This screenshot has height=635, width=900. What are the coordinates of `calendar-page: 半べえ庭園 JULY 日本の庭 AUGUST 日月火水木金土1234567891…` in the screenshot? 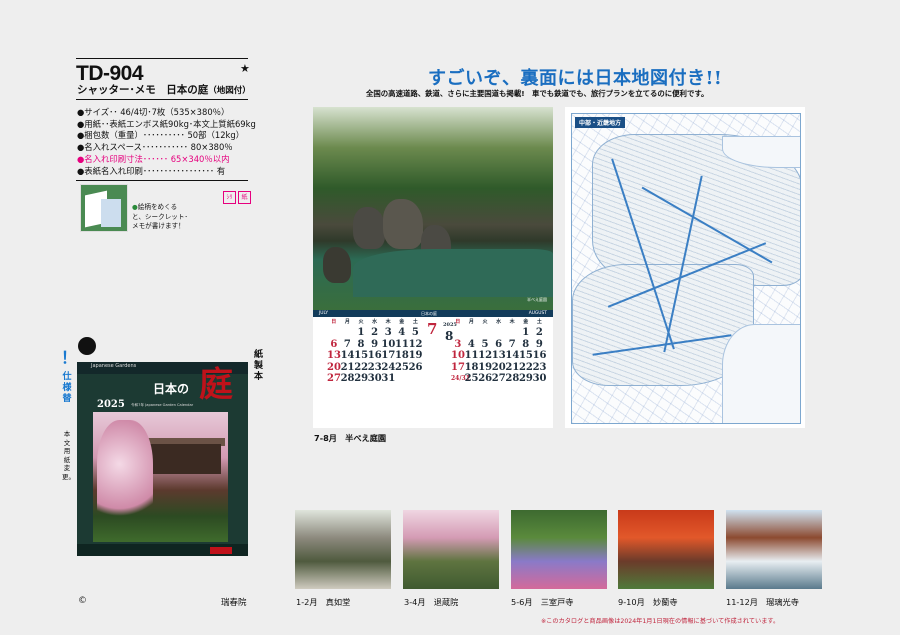 It's located at (433, 267).